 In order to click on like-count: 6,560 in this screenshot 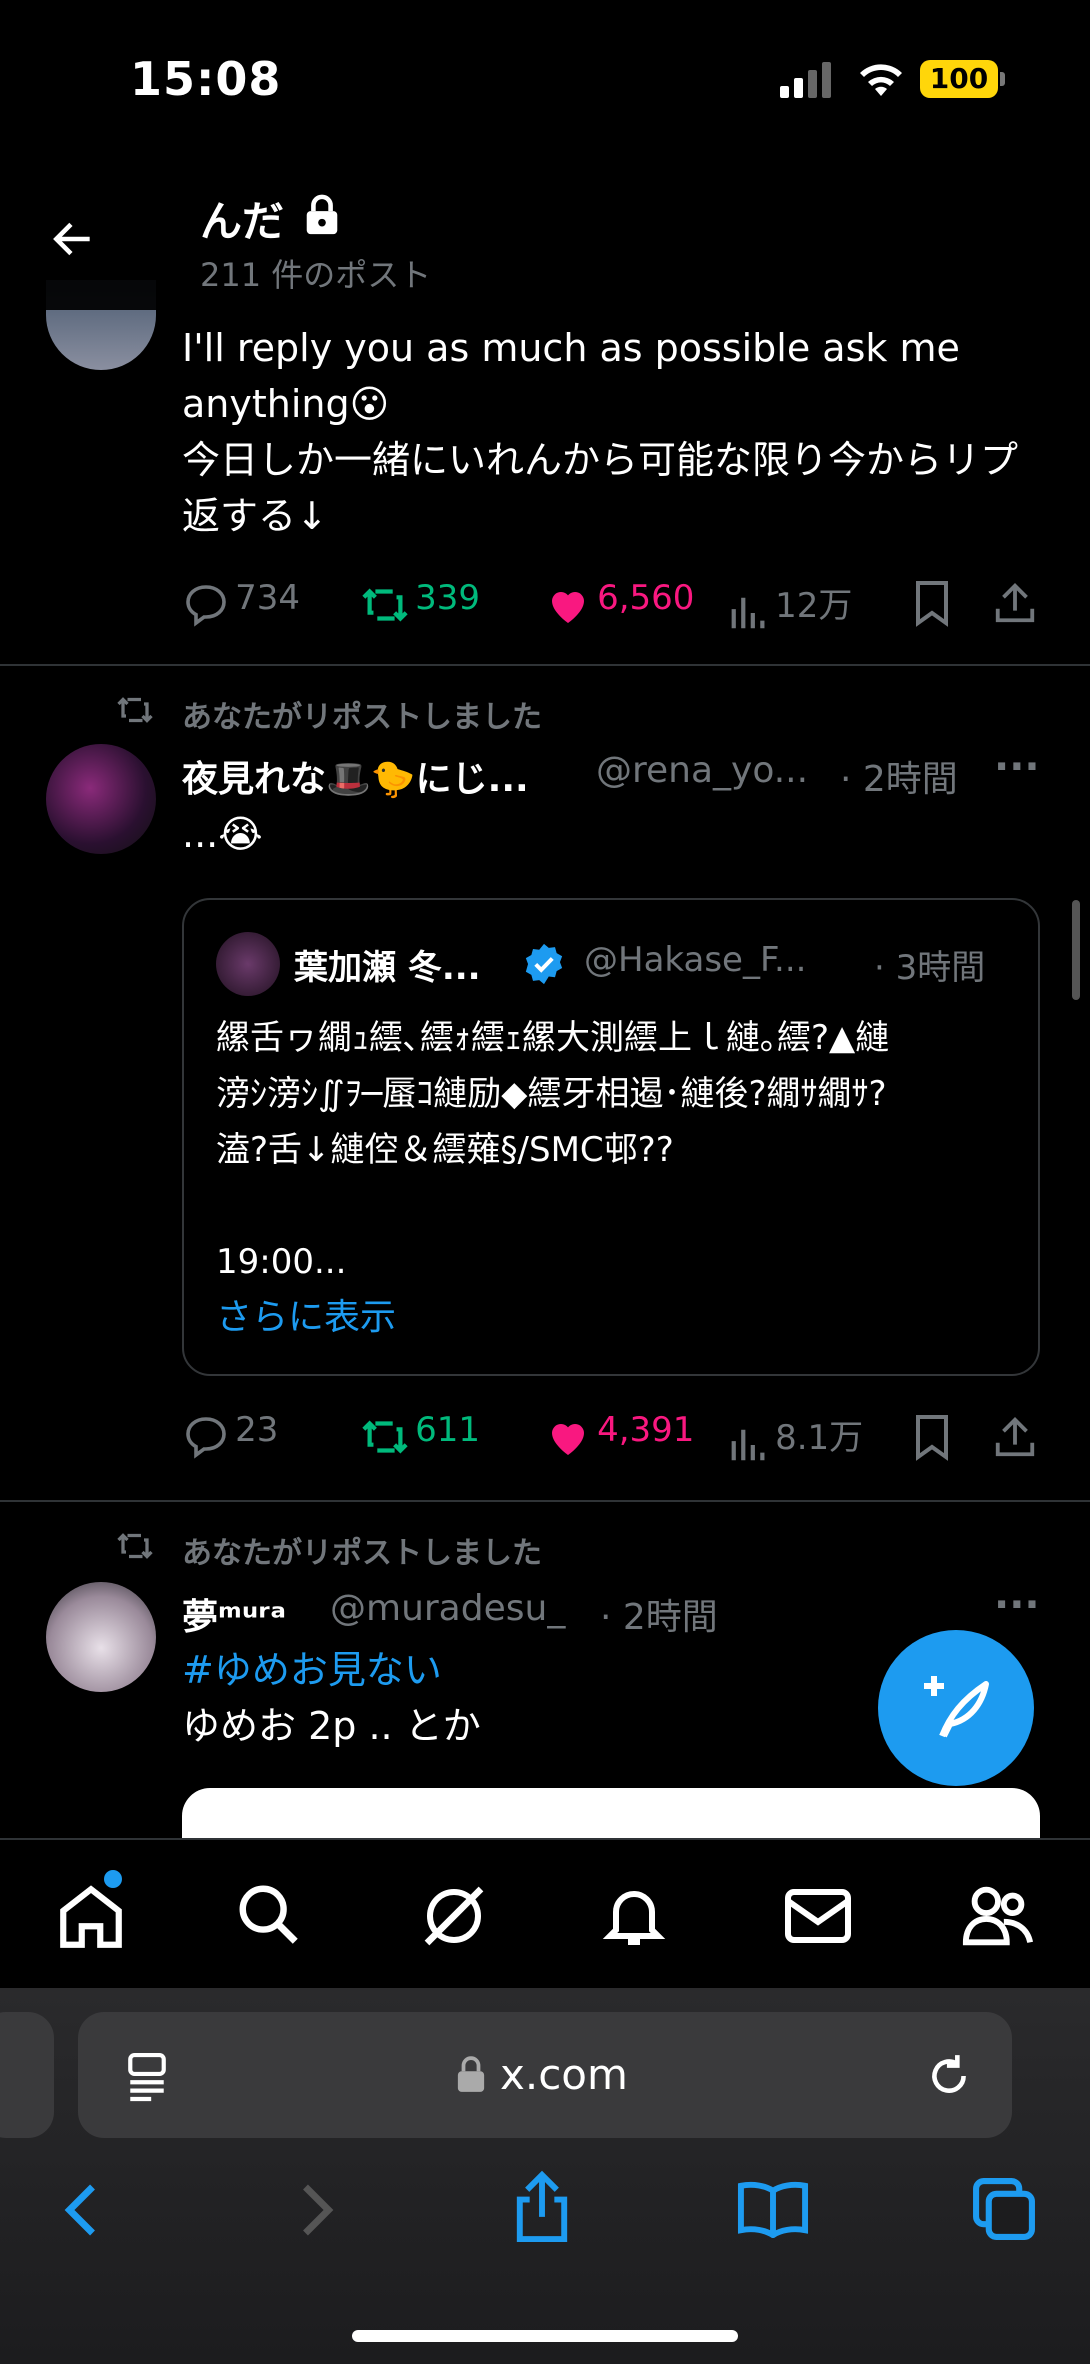, I will do `click(646, 598)`.